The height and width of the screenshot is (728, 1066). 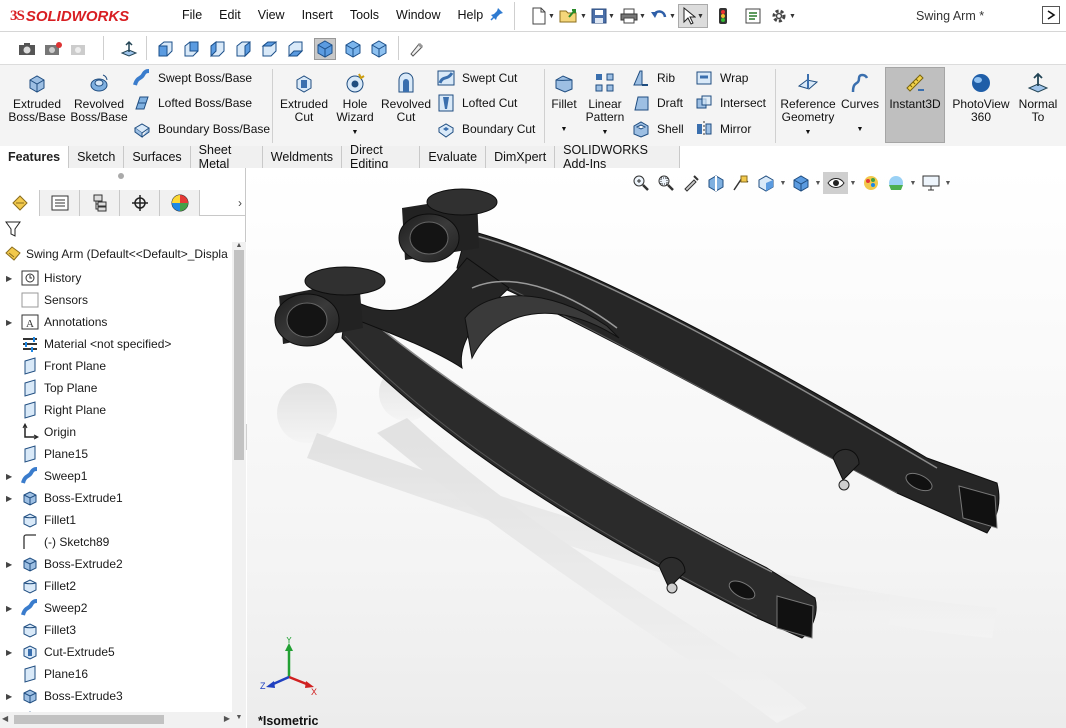 I want to click on hole-wizard-dropdown-icon: ▼, so click(x=355, y=132).